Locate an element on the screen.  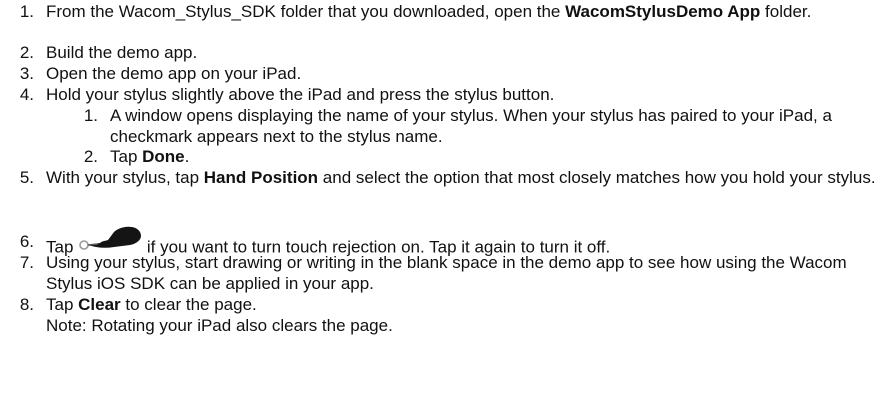
step-text: Open the demo app on your iPad. is located at coordinates (174, 73).